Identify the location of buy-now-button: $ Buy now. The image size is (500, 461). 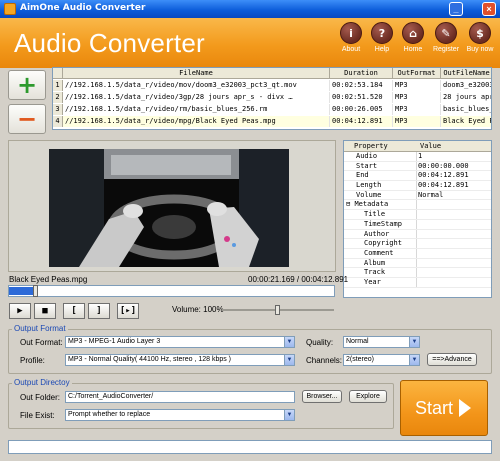
(480, 37).